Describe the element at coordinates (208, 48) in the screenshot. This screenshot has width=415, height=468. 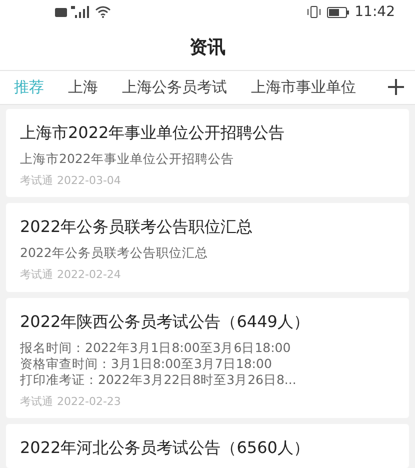
I see `page-title: 资讯` at that location.